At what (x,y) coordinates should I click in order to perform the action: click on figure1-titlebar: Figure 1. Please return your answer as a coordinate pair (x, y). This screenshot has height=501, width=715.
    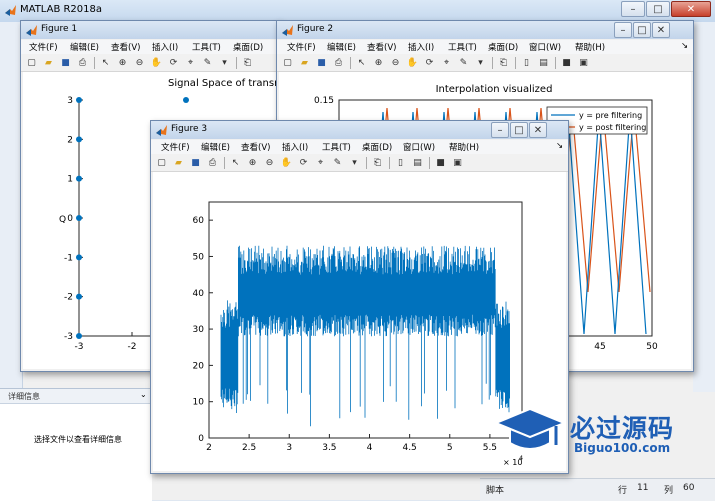
    Looking at the image, I should click on (150, 30).